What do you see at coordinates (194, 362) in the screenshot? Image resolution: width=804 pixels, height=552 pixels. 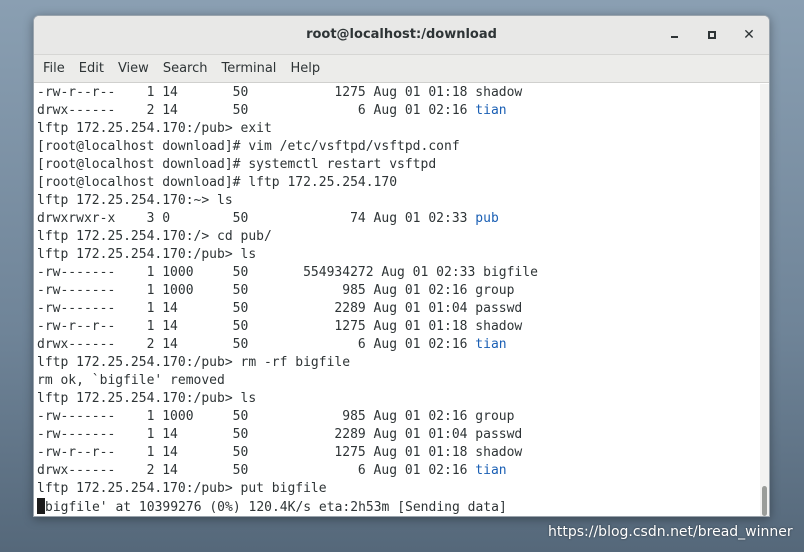 I see `terminal-line-text: lftp 172.25.254.170:/pub> rm -rf bigfile` at bounding box center [194, 362].